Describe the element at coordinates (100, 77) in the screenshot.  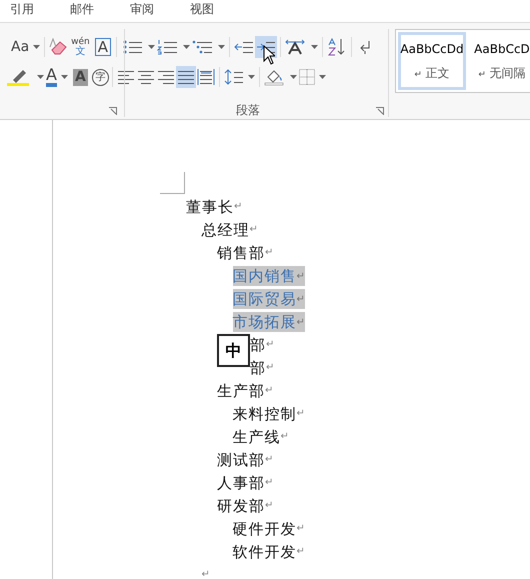
I see `enclose-characters-button: 字` at that location.